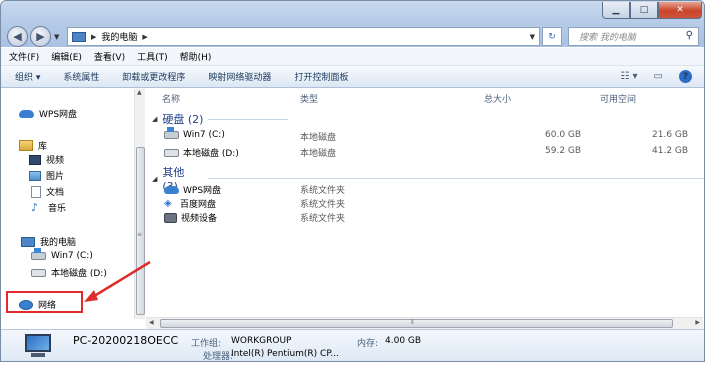 The image size is (713, 365). I want to click on help-icon: ?, so click(685, 76).